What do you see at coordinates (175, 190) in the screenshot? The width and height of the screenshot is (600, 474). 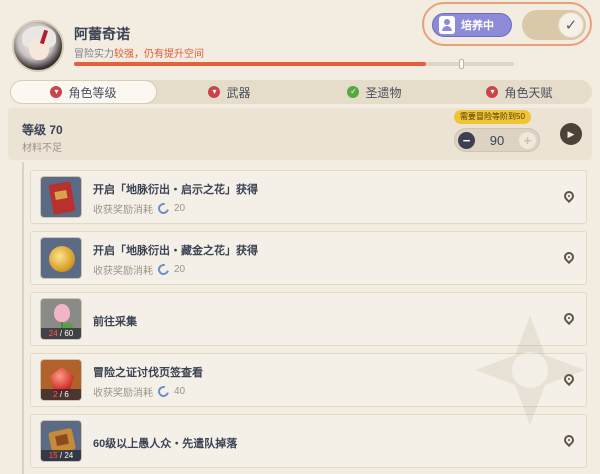 I see `task-title: 开启「地脉衍出・启示之花」获得` at bounding box center [175, 190].